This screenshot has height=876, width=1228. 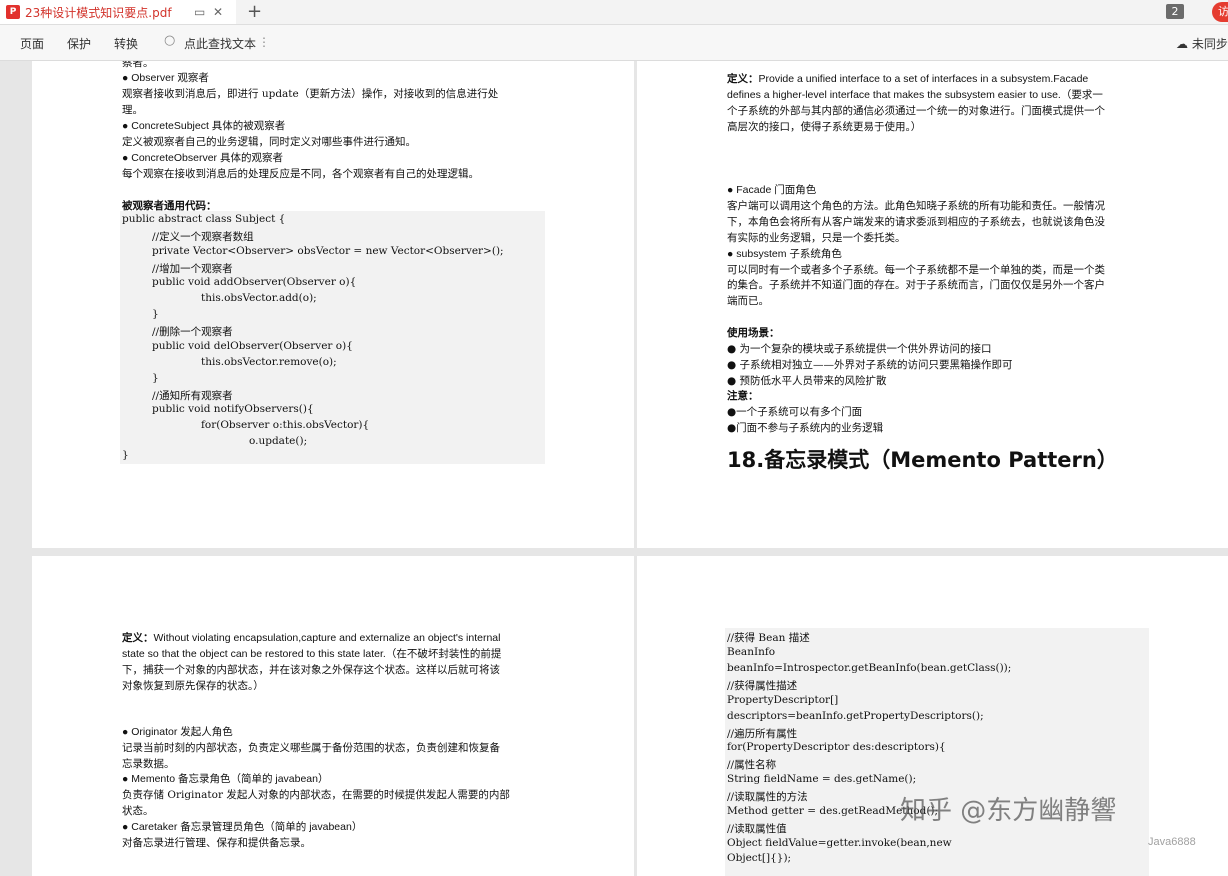 What do you see at coordinates (751, 652) in the screenshot?
I see `code-line: BeanInfo` at bounding box center [751, 652].